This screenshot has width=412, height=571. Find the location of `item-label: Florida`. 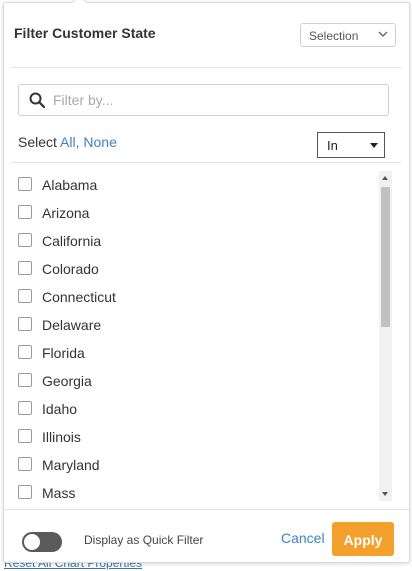

item-label: Florida is located at coordinates (63, 353).